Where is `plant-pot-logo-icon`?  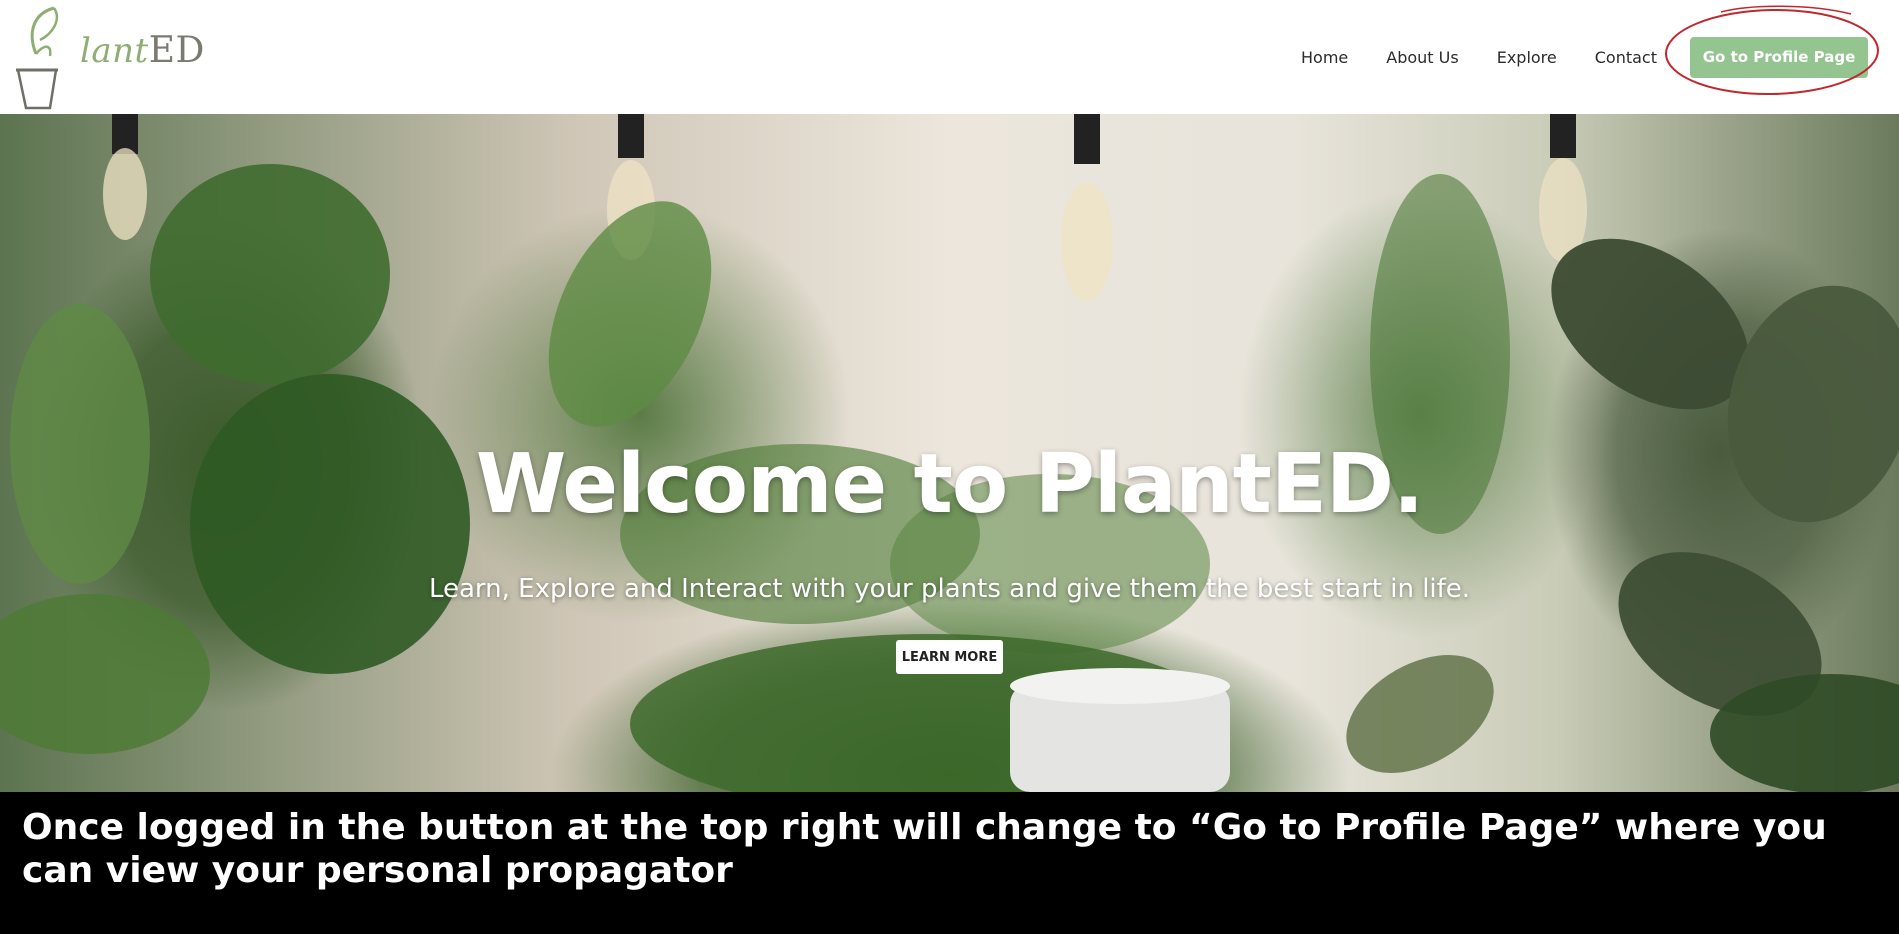 plant-pot-logo-icon is located at coordinates (37, 58).